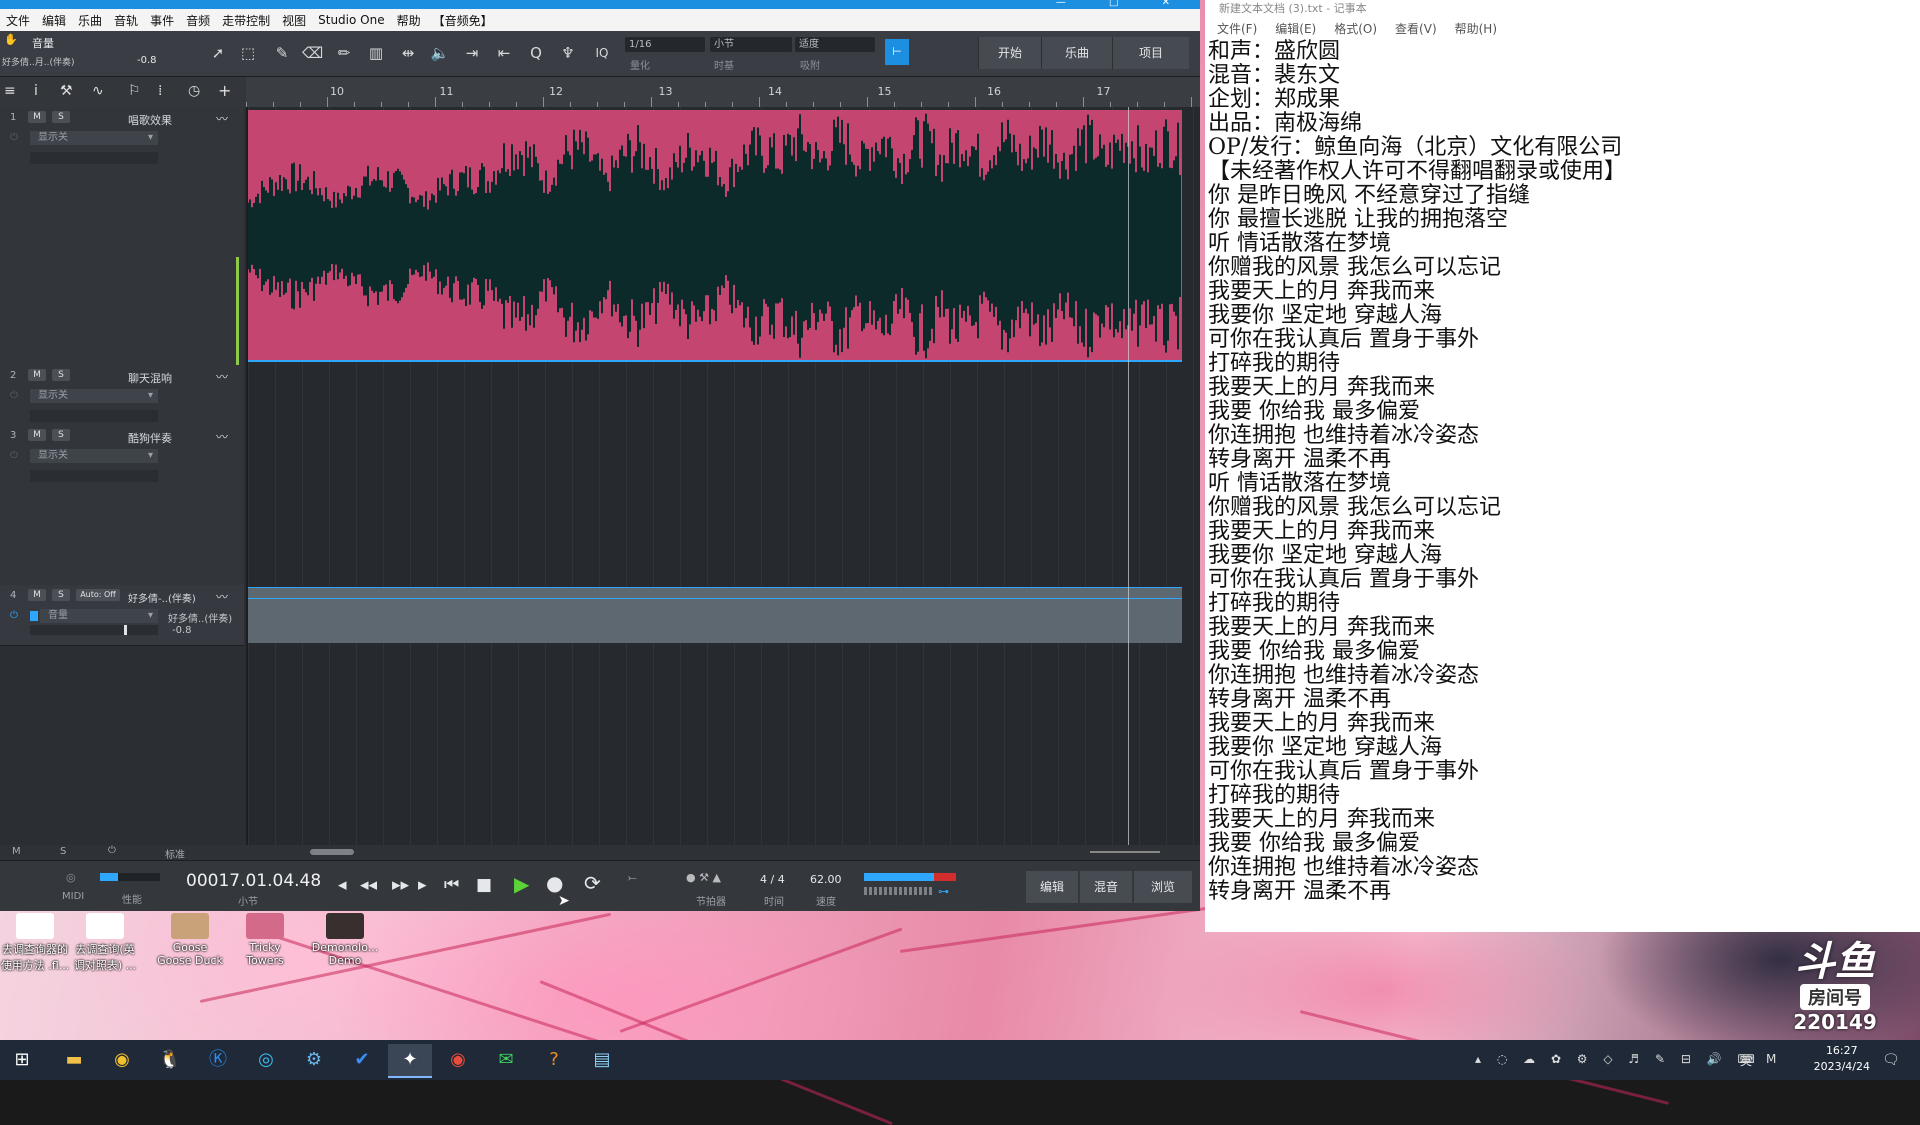 The width and height of the screenshot is (1920, 1125). Describe the element at coordinates (74, 1060) in the screenshot. I see `file-explorer-icon: ▬` at that location.